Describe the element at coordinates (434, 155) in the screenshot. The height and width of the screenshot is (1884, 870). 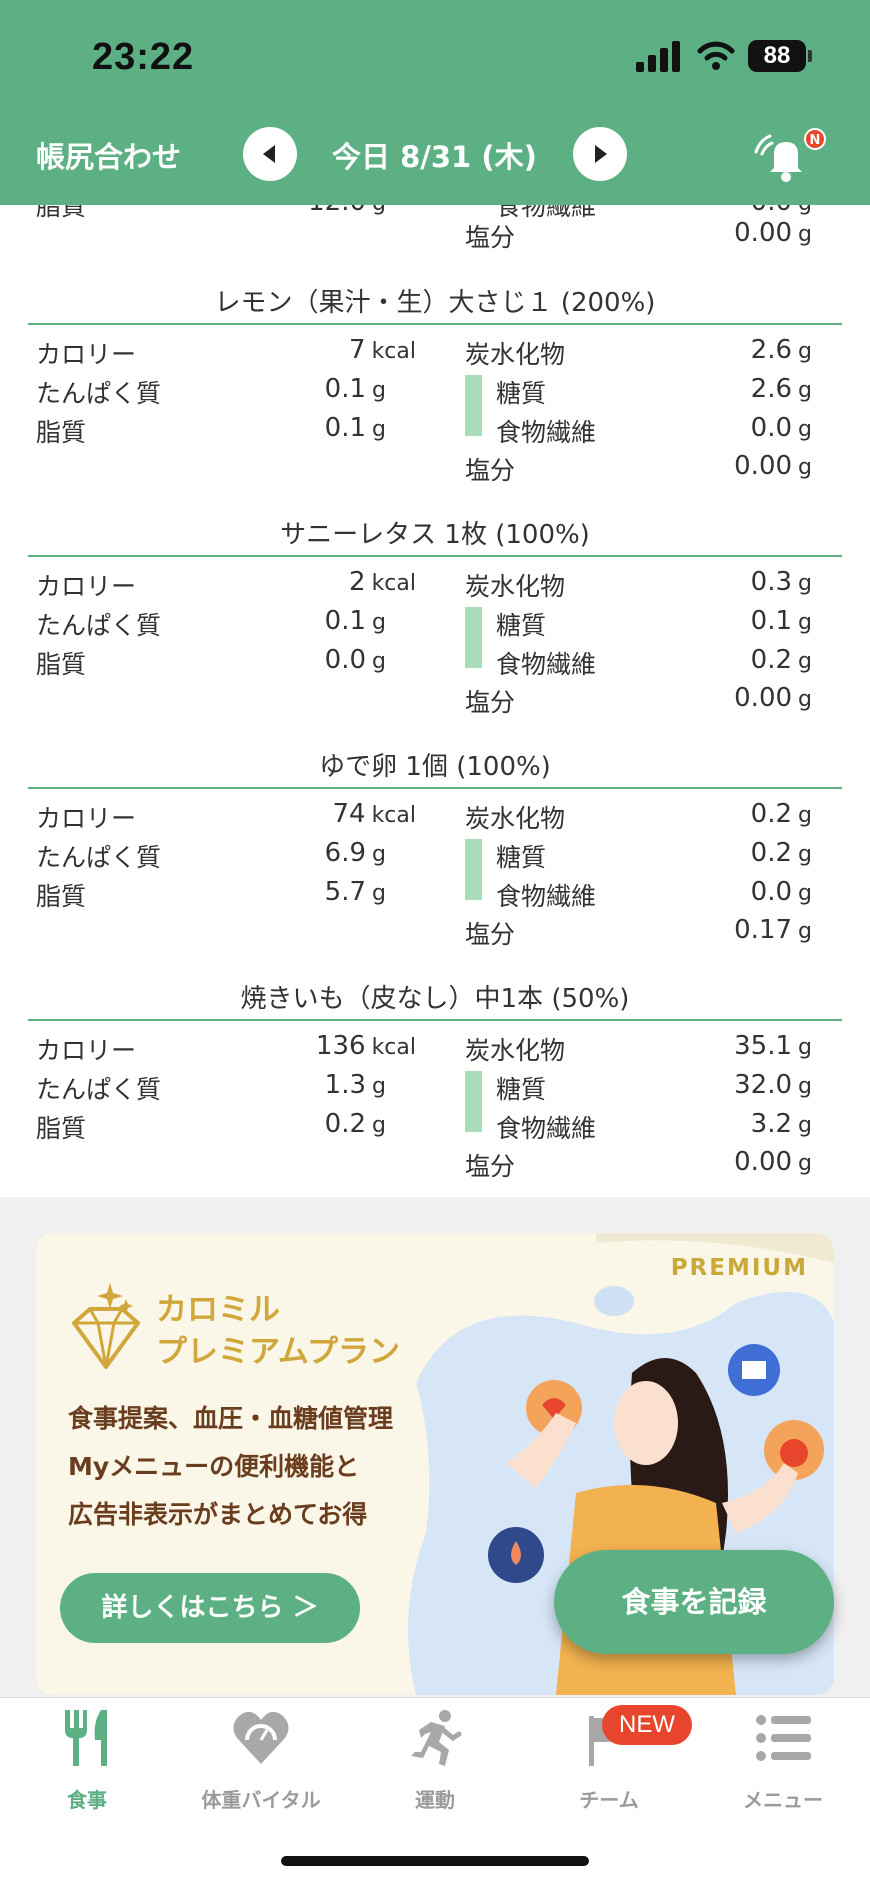
I see `current-date: 今日 8/31 (木)` at that location.